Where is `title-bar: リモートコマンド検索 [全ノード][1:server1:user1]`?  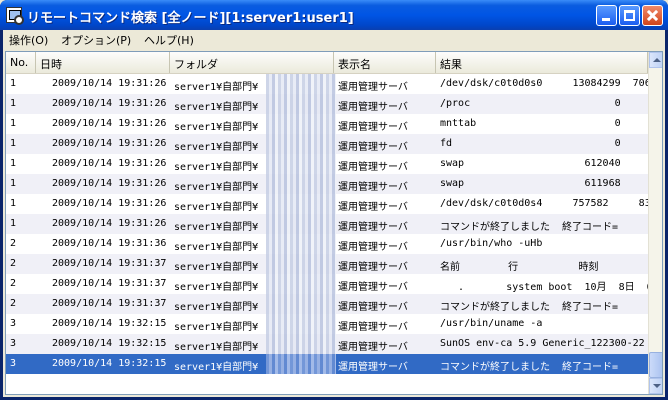
title-bar: リモートコマンド検索 [全ノード][1:server1:user1] is located at coordinates (334, 15).